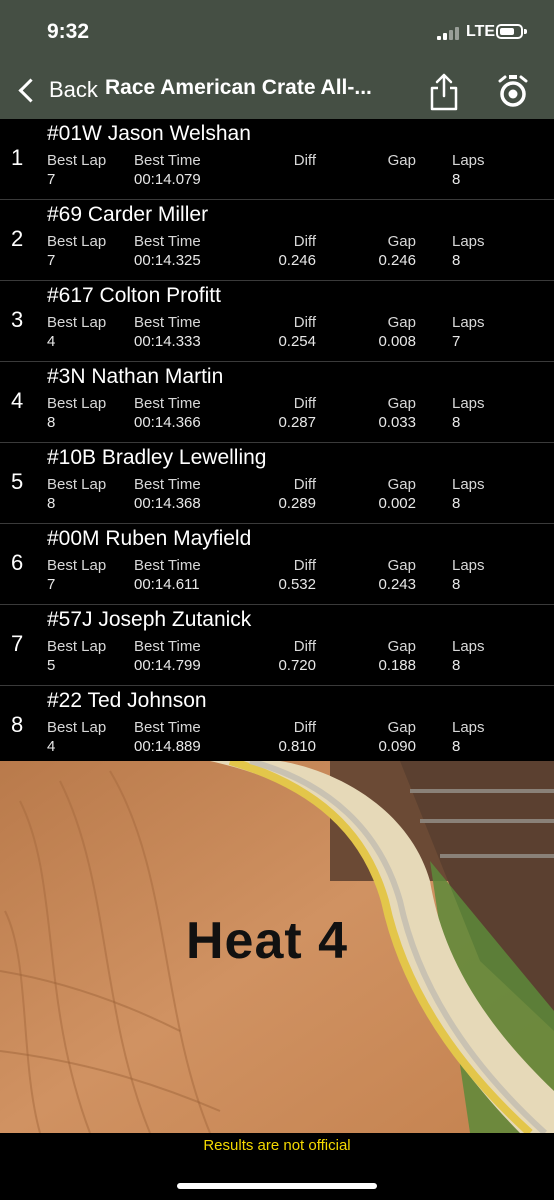 This screenshot has height=1200, width=554. Describe the element at coordinates (397, 422) in the screenshot. I see `gap-value: 0.033` at that location.